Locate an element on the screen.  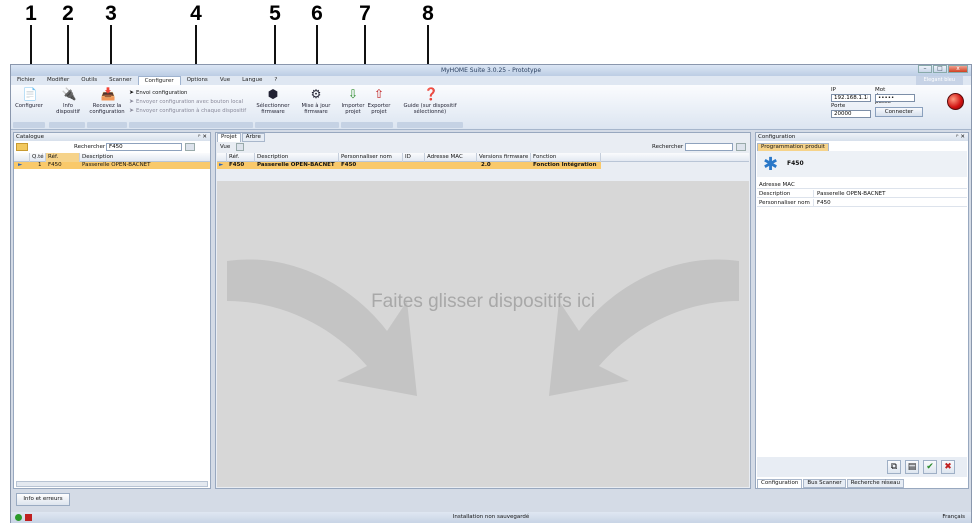
config-field-description: Description Passerelle OPEN-BACNET is located at coordinates (862, 194).